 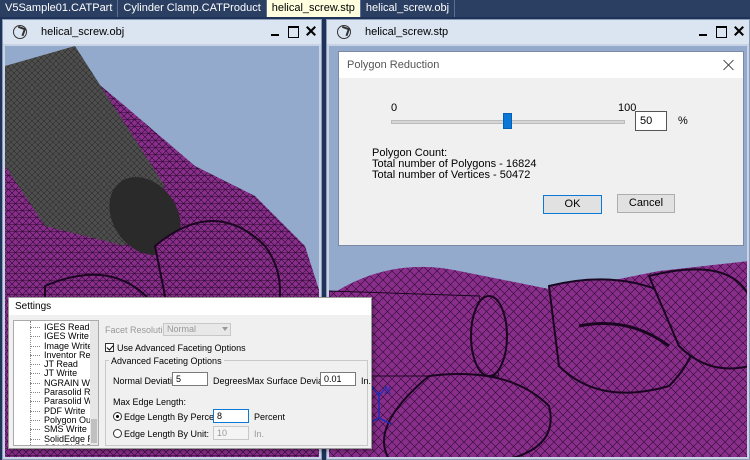 What do you see at coordinates (181, 348) in the screenshot?
I see `use-advanced-label: Use Advanced Faceting Options` at bounding box center [181, 348].